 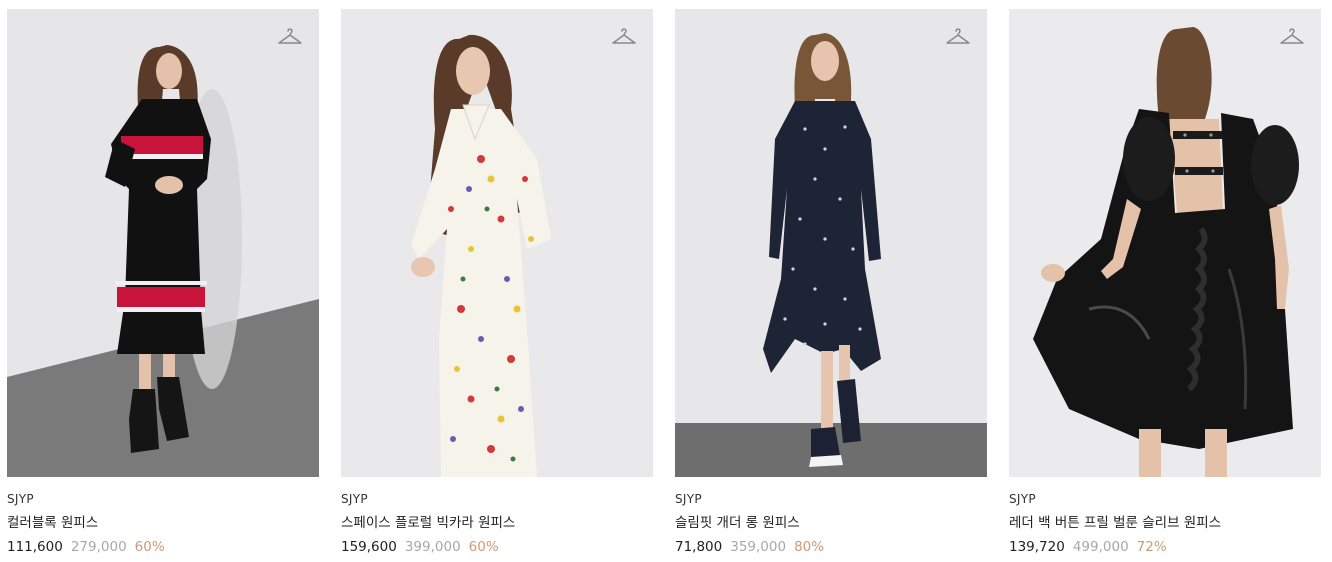 What do you see at coordinates (1165, 523) in the screenshot?
I see `product-name: 레더 백 버튼 프릴 벌룬 슬리브 원피스` at bounding box center [1165, 523].